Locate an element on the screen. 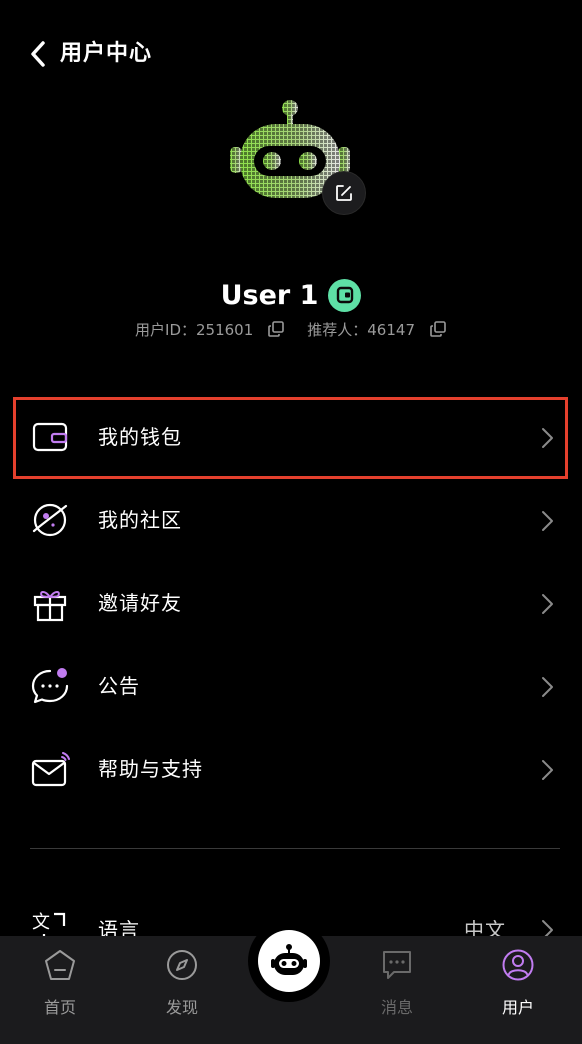 The height and width of the screenshot is (1044, 582). menu-item-label: 公告 is located at coordinates (119, 686).